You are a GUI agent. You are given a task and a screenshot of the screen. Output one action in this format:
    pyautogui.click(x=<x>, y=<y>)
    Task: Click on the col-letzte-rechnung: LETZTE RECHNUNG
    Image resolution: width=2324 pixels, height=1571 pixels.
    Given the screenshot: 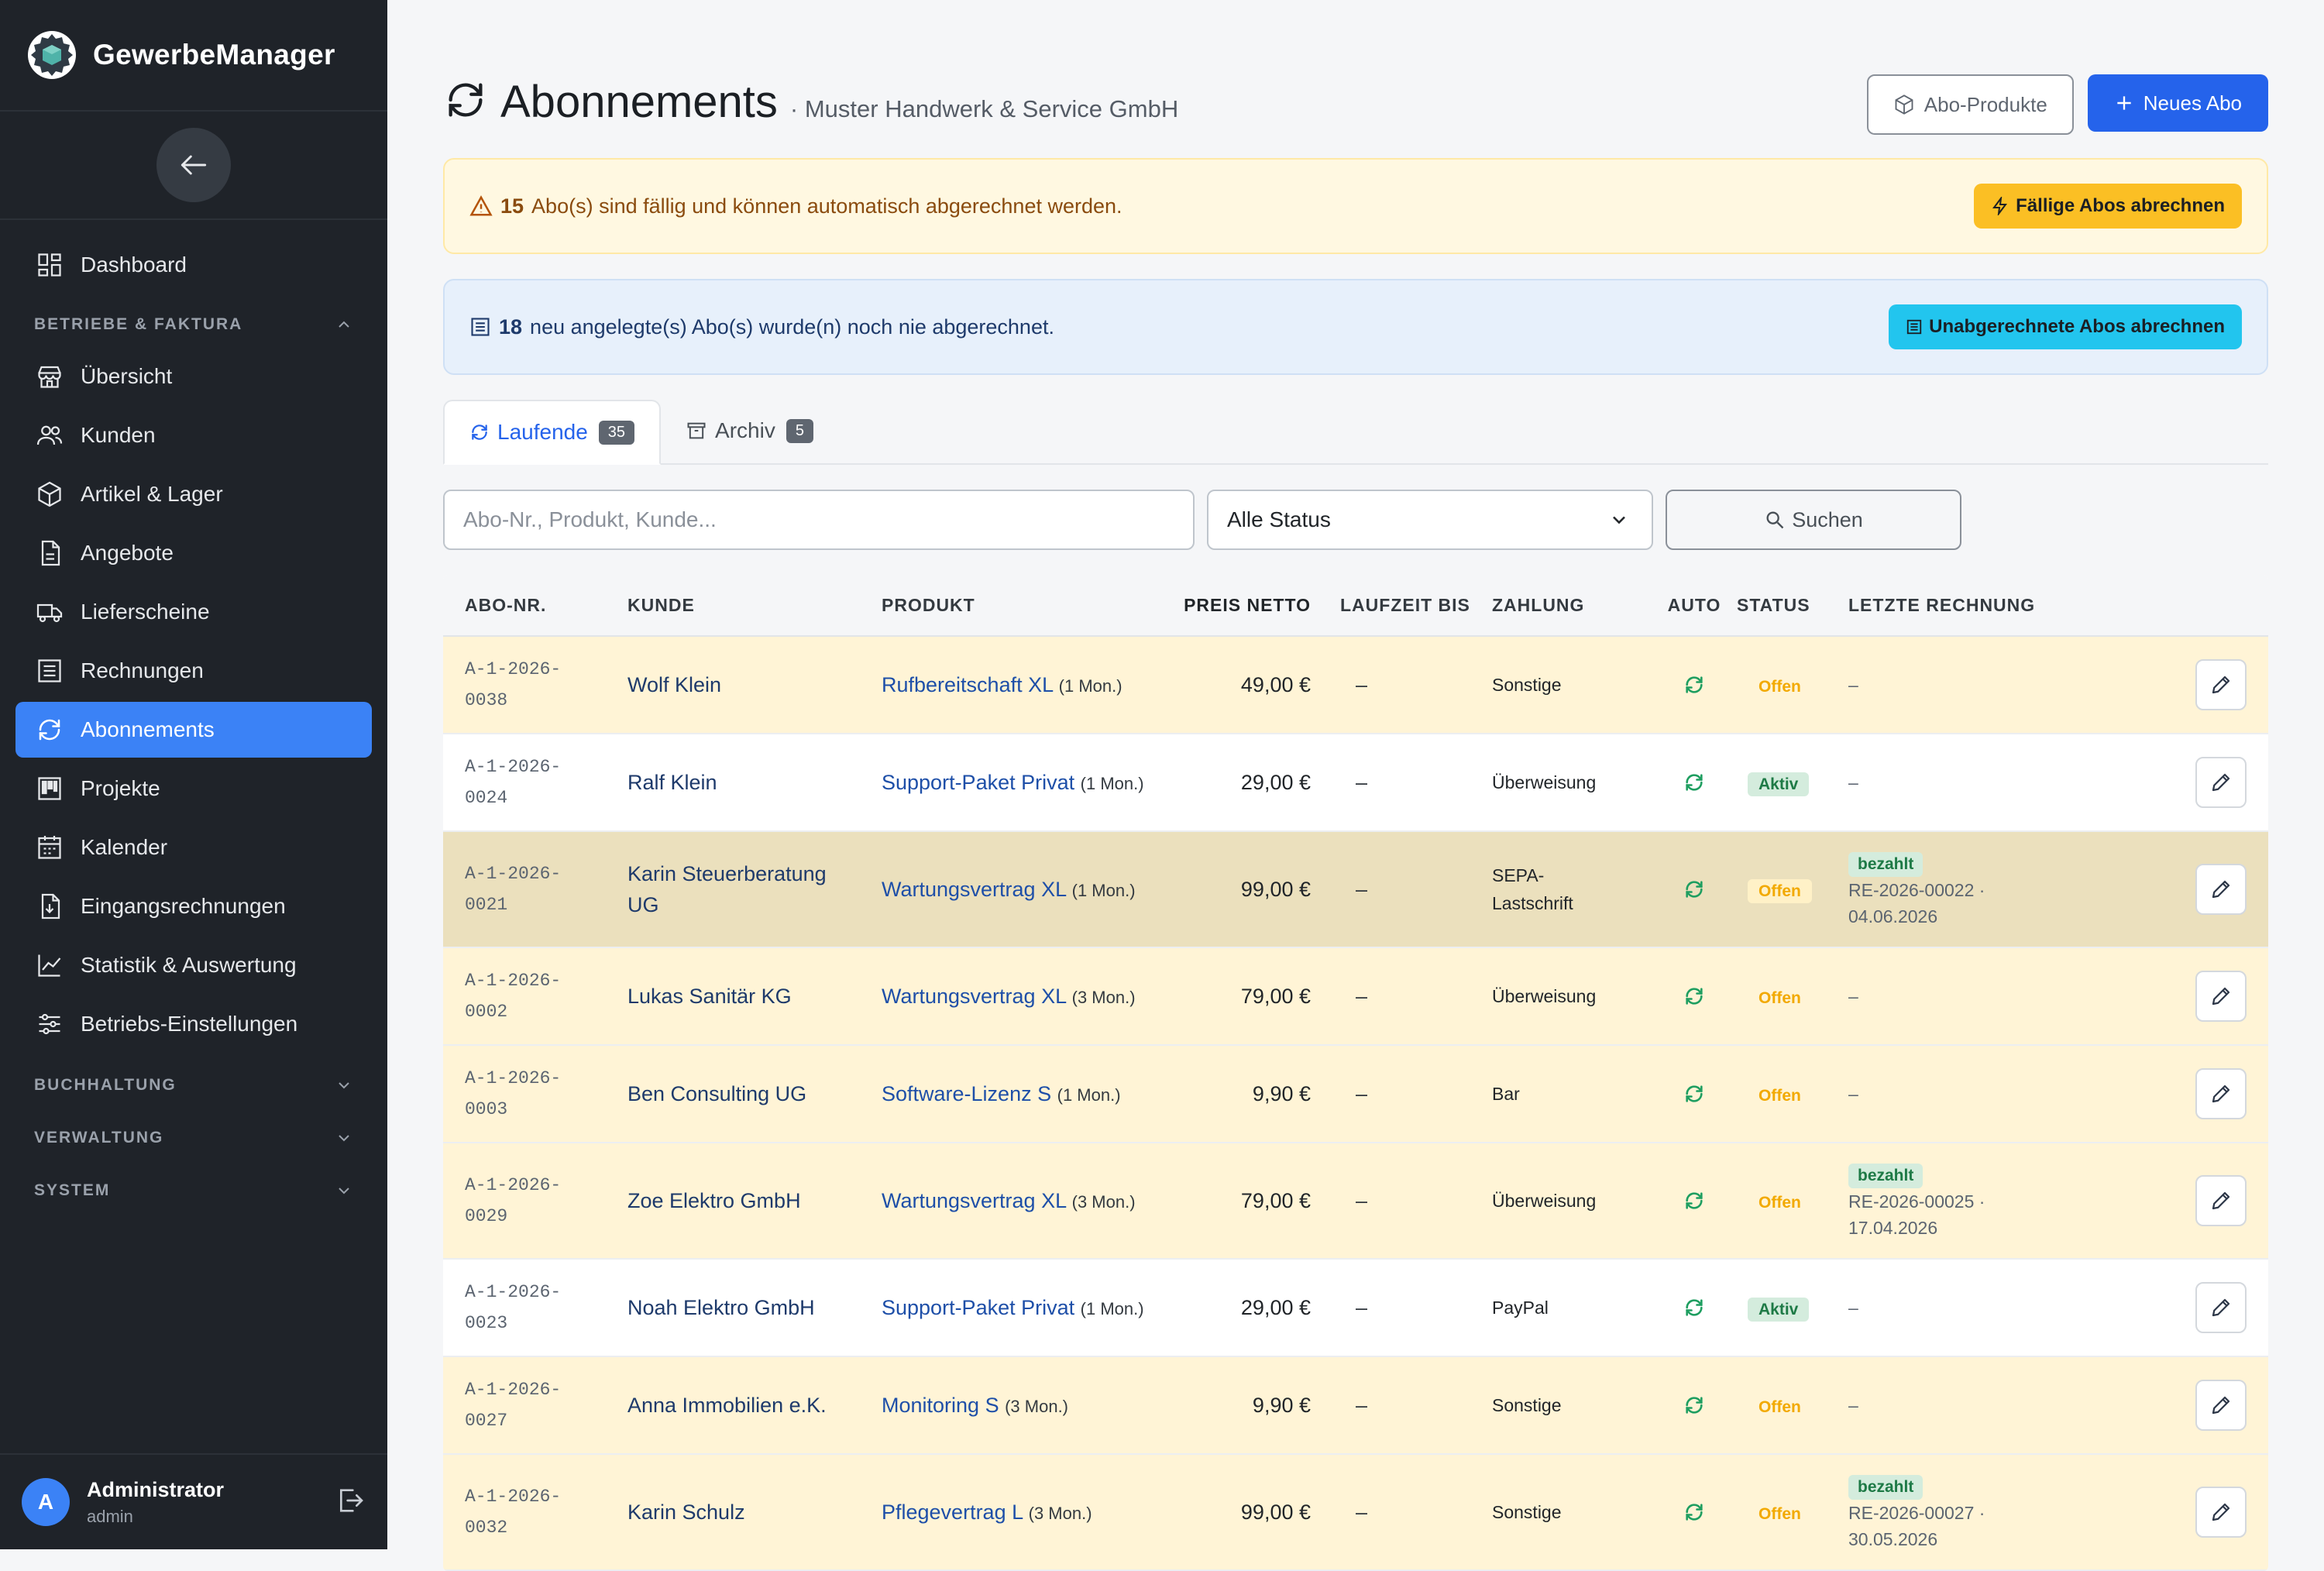 What is the action you would take?
    pyautogui.click(x=1977, y=605)
    